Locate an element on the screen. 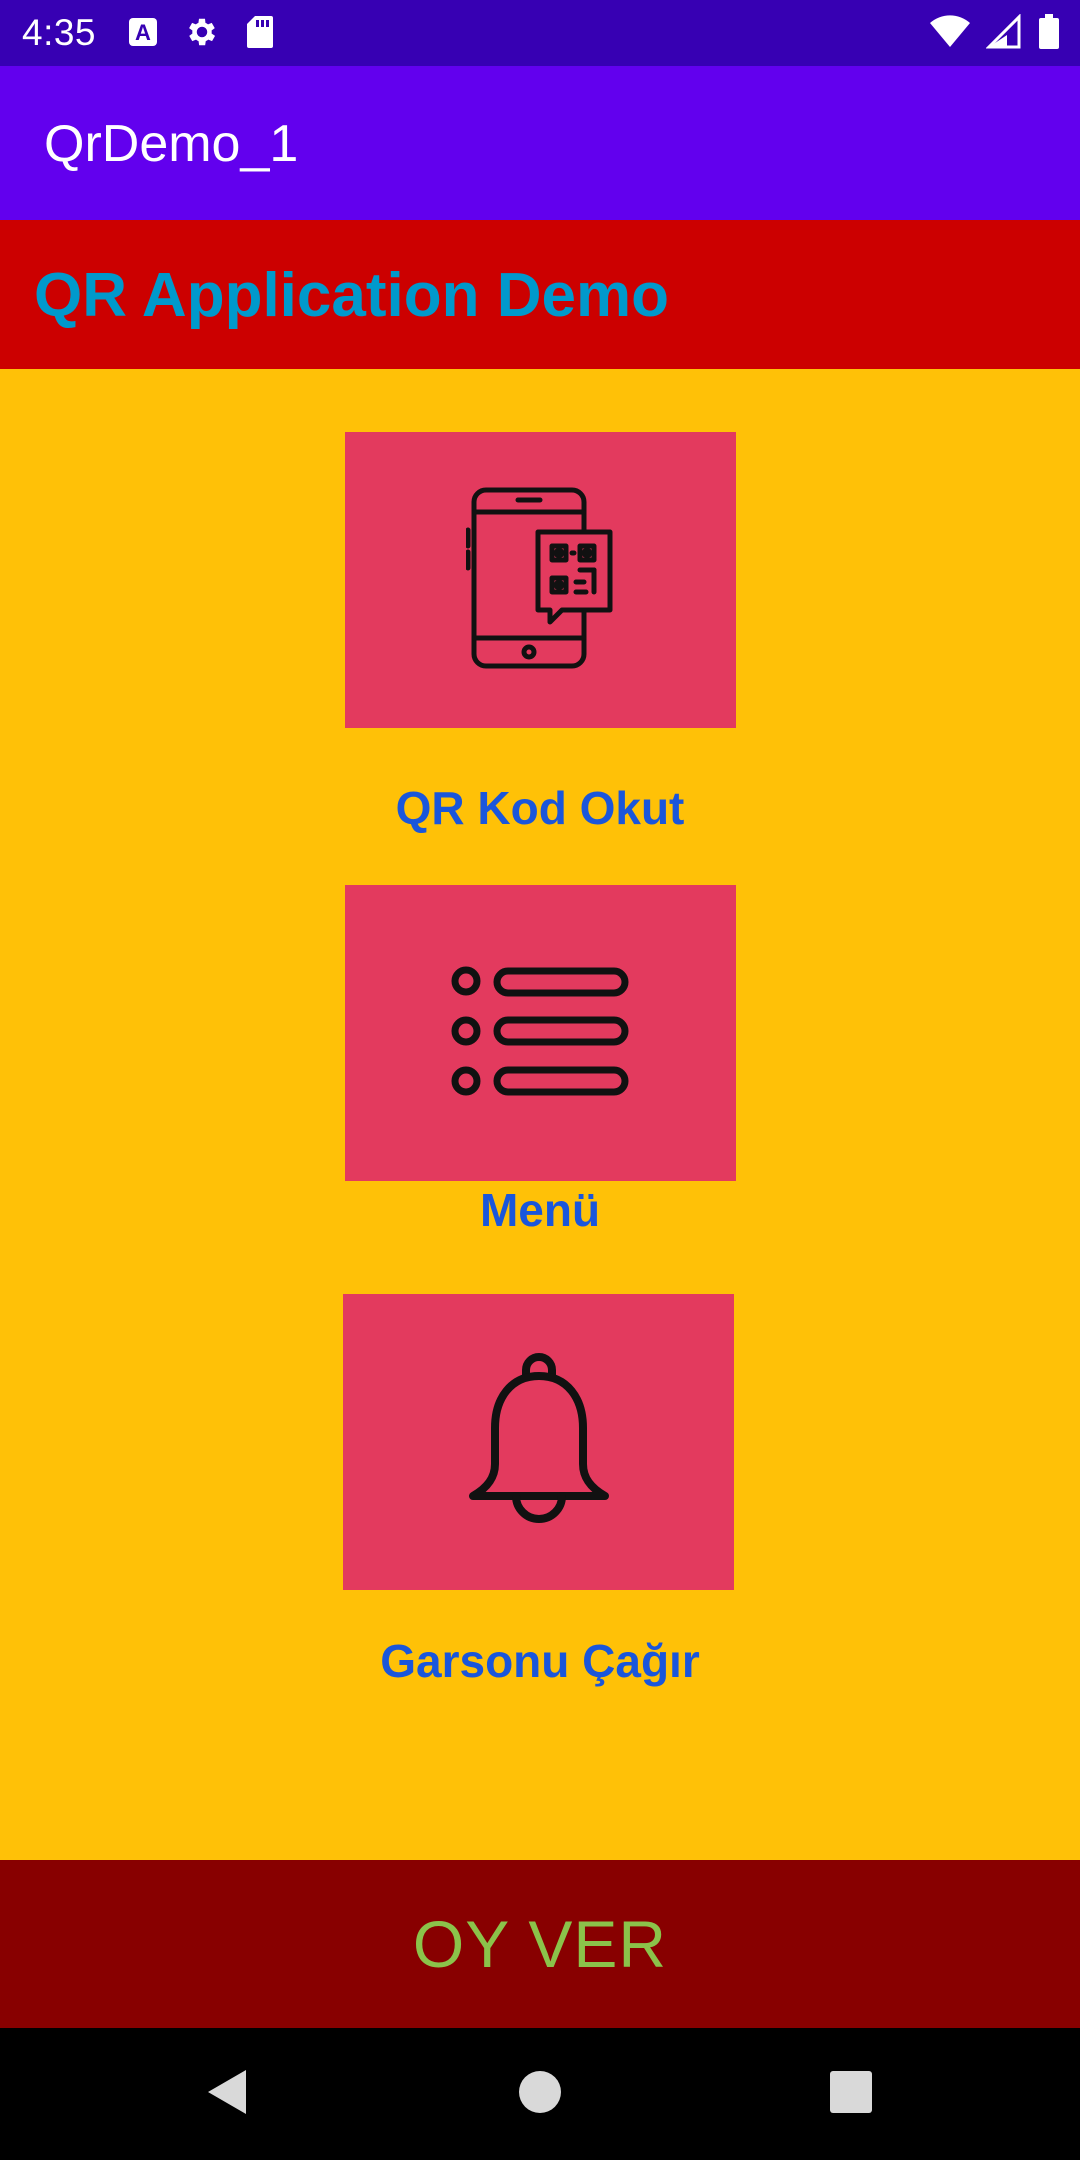 This screenshot has width=1080, height=2160. menu-button is located at coordinates (540, 1033).